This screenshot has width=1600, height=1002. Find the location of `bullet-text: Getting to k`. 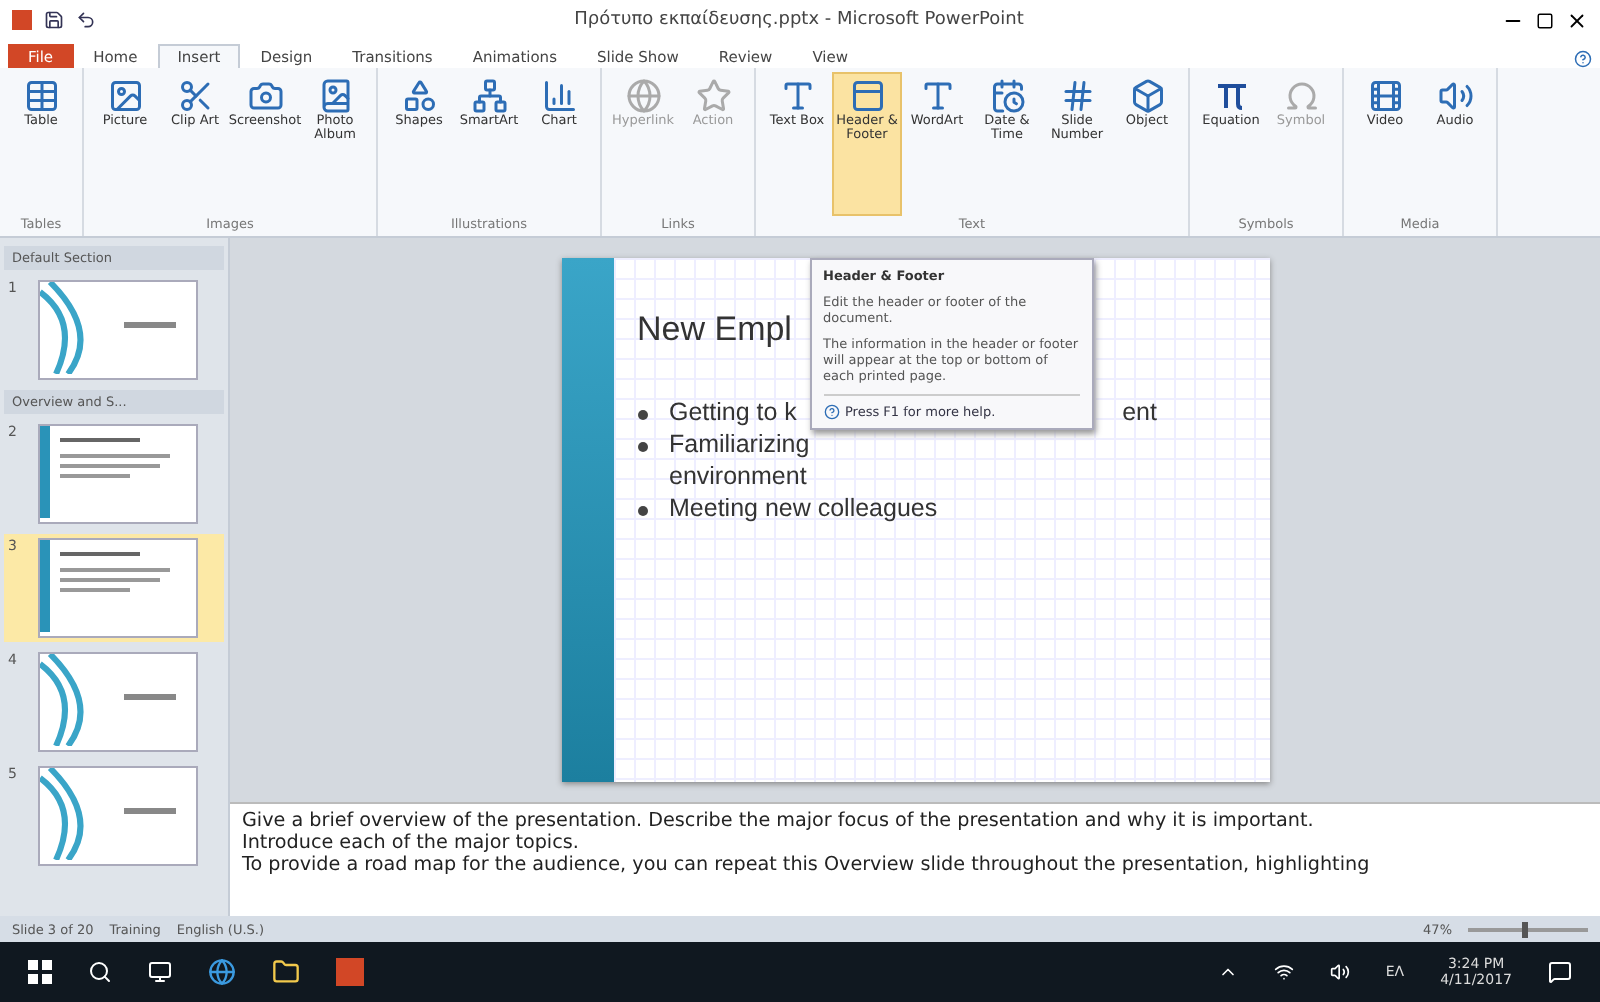

bullet-text: Getting to k is located at coordinates (733, 412).